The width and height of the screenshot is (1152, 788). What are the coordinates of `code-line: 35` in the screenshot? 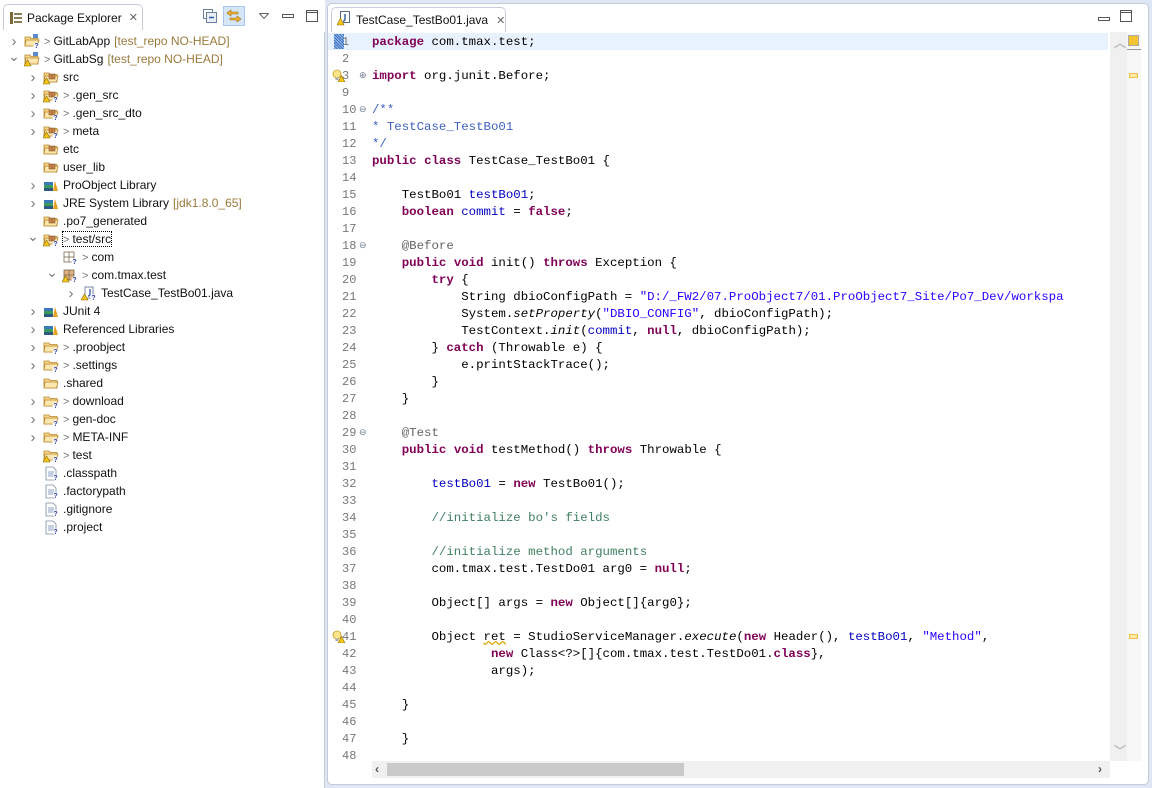 It's located at (718, 534).